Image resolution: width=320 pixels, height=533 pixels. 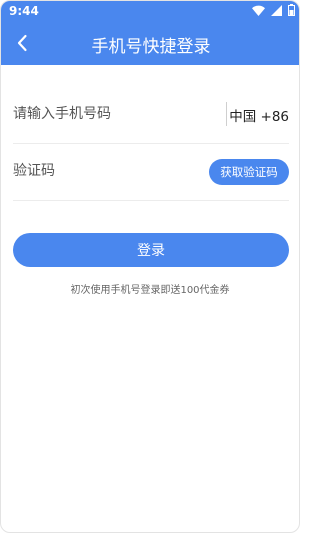 I want to click on signal-icon, so click(x=276, y=10).